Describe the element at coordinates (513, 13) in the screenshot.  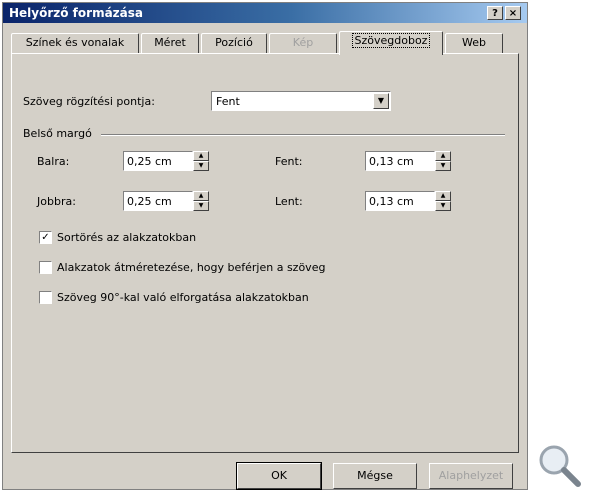
I see `close-button: ×` at that location.